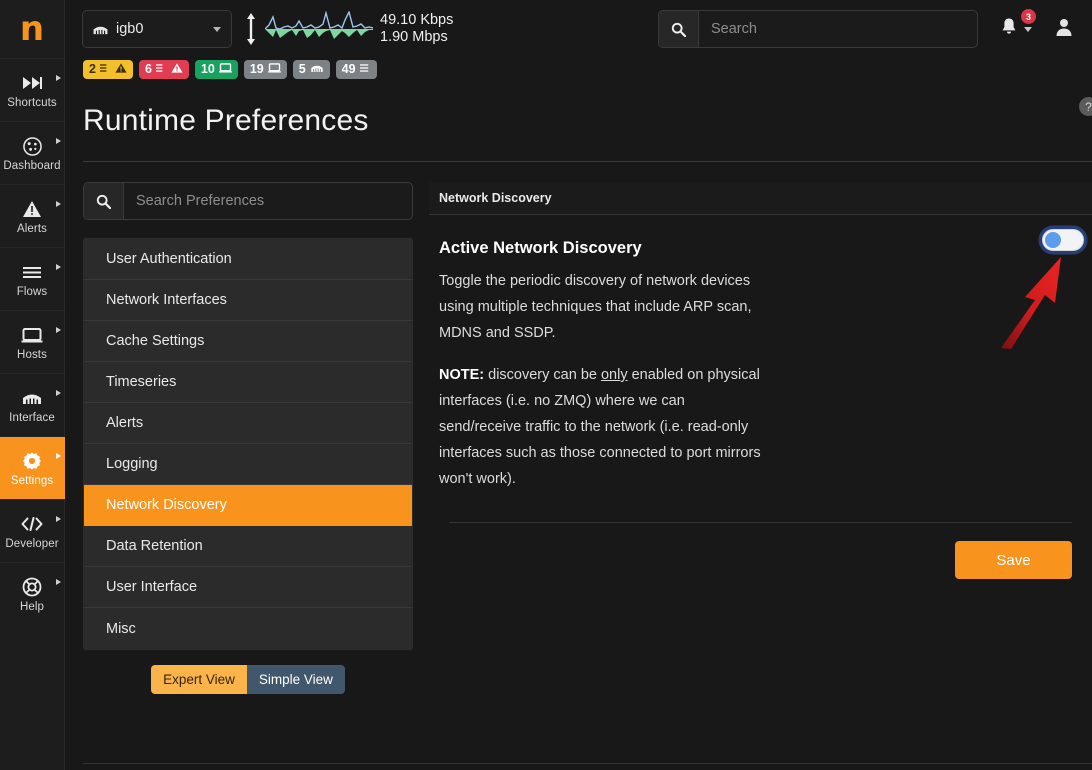 The width and height of the screenshot is (1092, 770). Describe the element at coordinates (614, 375) in the screenshot. I see `note-emphasis: only` at that location.